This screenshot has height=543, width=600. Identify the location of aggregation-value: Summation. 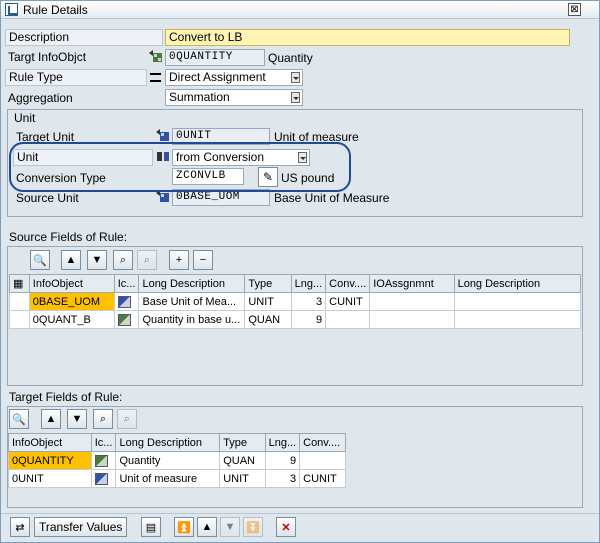
(199, 97).